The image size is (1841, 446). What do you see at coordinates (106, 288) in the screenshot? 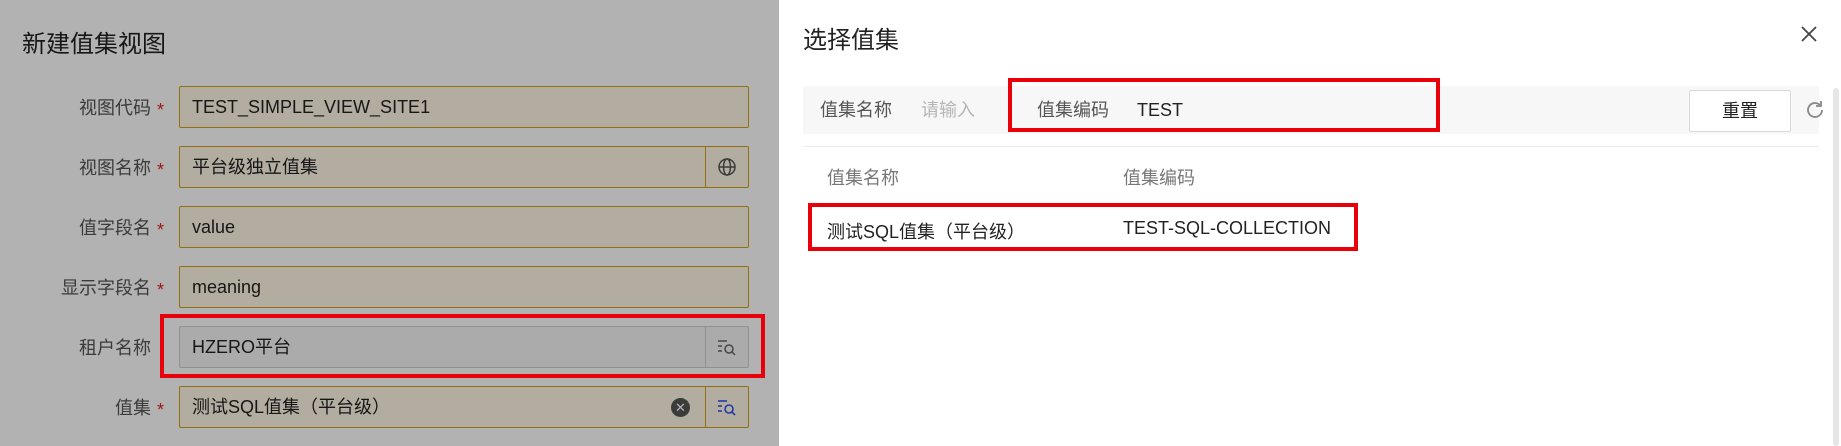
I see `display-field-label: 显示字段名` at bounding box center [106, 288].